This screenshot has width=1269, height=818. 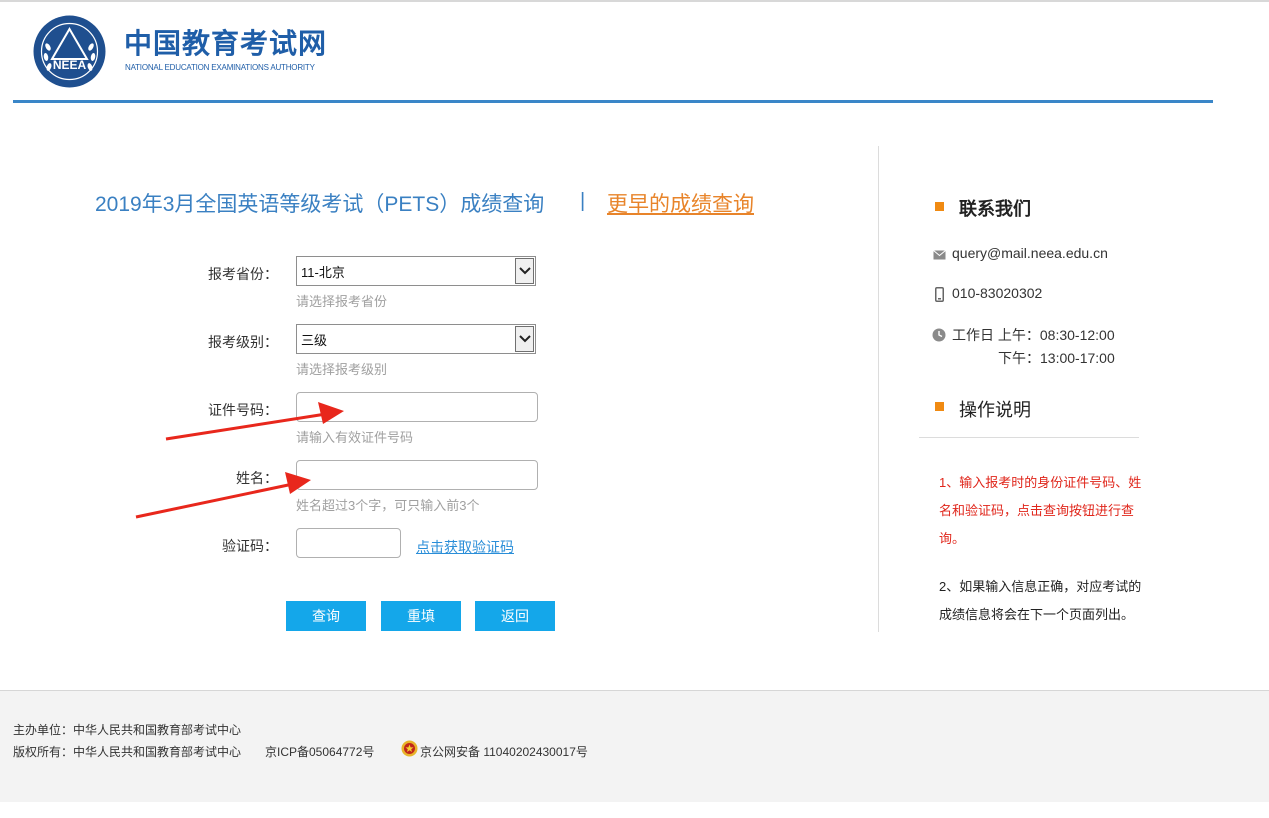 What do you see at coordinates (326, 616) in the screenshot?
I see `query-button: 查询` at bounding box center [326, 616].